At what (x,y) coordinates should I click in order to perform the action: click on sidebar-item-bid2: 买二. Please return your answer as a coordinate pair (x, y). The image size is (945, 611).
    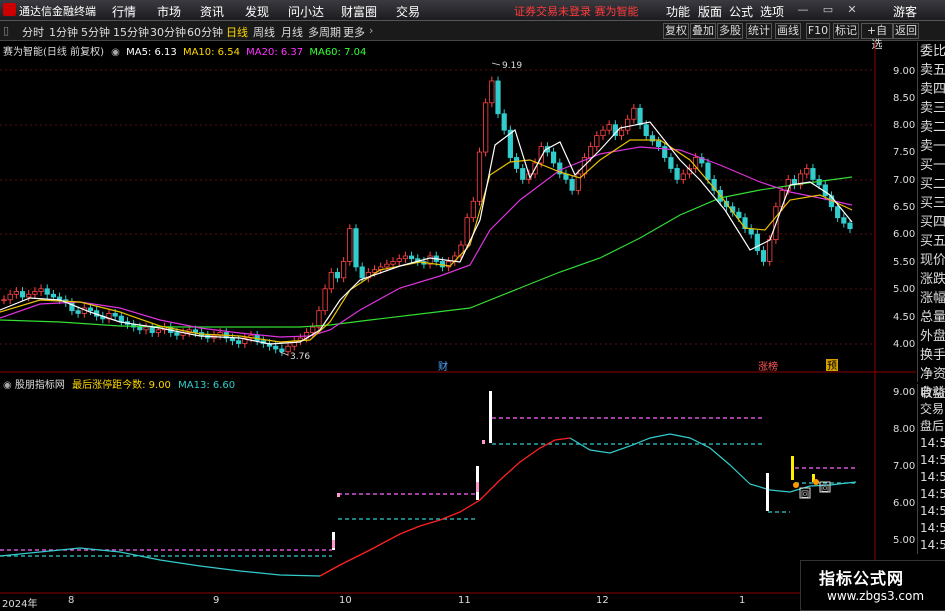
    Looking at the image, I should click on (931, 184).